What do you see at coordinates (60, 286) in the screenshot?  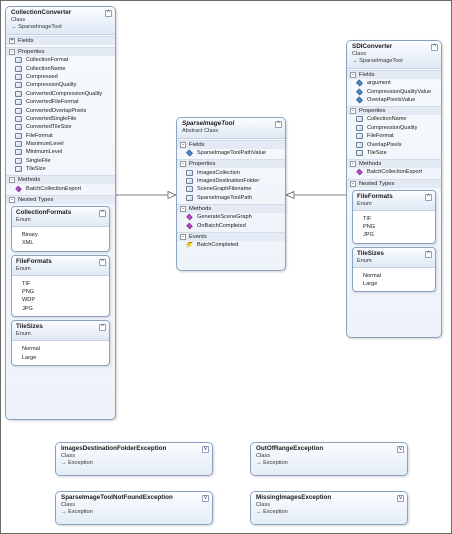 I see `nested-enum: FileFormats Enum ^ TIF PNG WDP JPG` at bounding box center [60, 286].